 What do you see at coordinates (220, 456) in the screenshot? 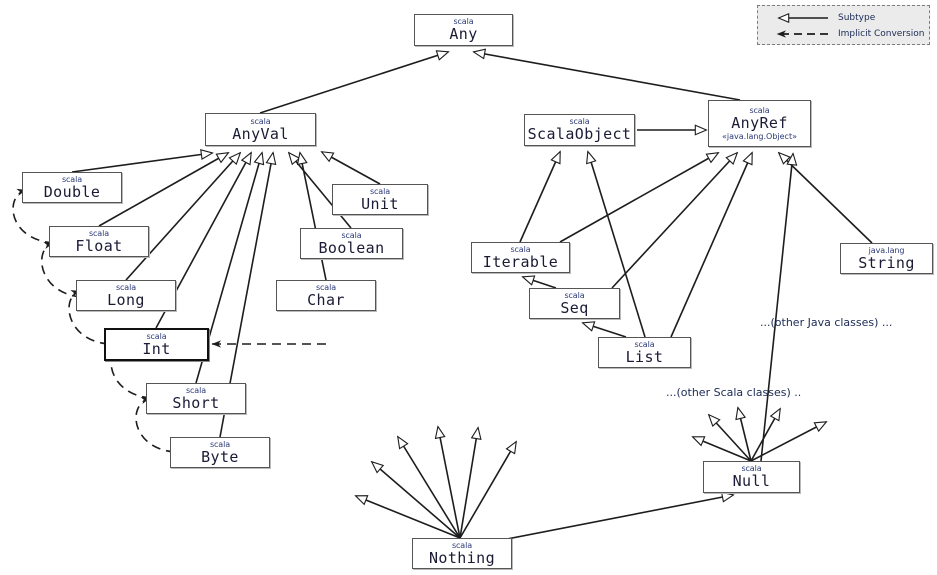
I see `class-name-label: Byte` at bounding box center [220, 456].